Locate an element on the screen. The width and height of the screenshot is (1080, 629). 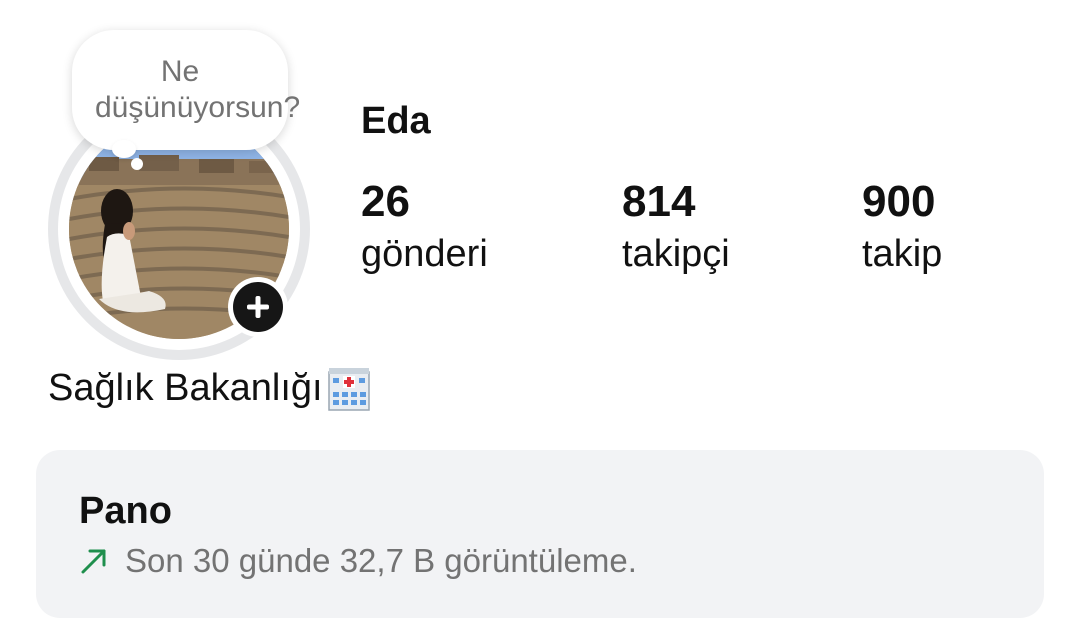
note-bubble: Ne düşünüyorsun? is located at coordinates (186, 90).